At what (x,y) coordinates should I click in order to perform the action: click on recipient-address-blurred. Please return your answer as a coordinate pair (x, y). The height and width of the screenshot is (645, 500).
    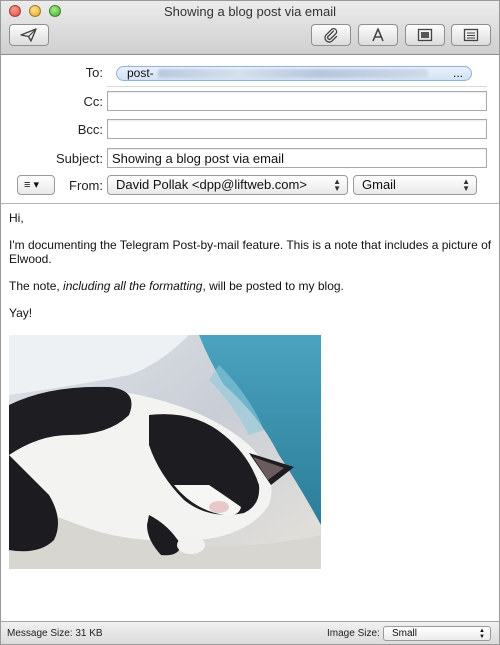
    Looking at the image, I should click on (292, 74).